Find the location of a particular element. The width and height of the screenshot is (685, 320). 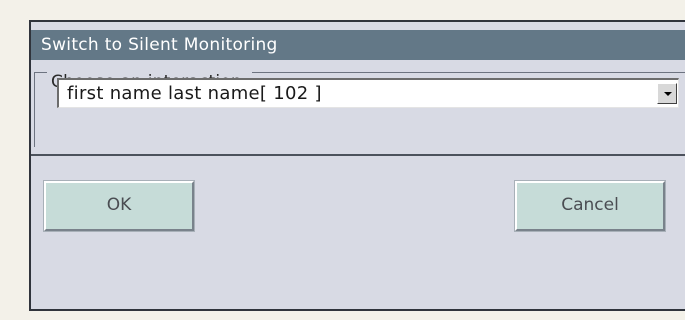

dialog-title: Switch to Silent Monitoring is located at coordinates (358, 45).